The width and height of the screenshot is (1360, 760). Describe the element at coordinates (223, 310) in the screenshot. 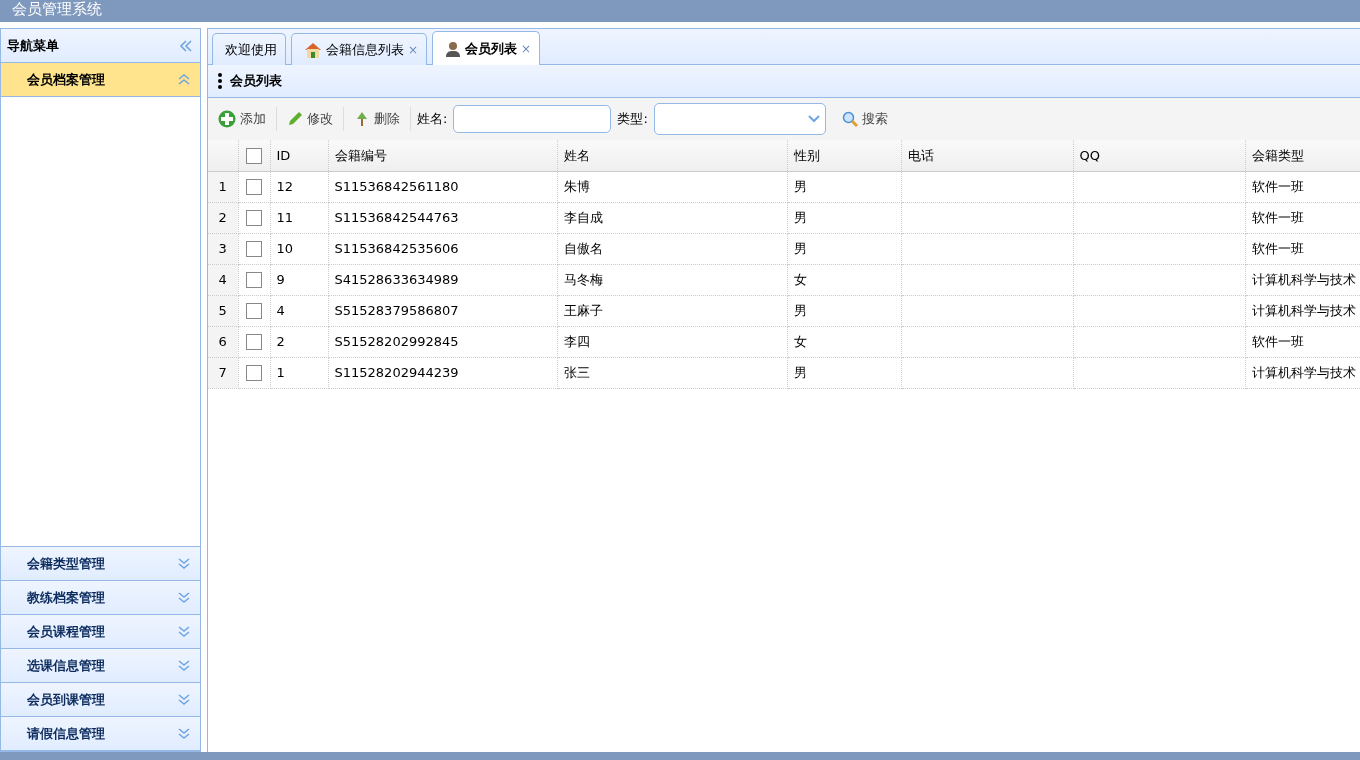

I see `row-number: 5` at that location.